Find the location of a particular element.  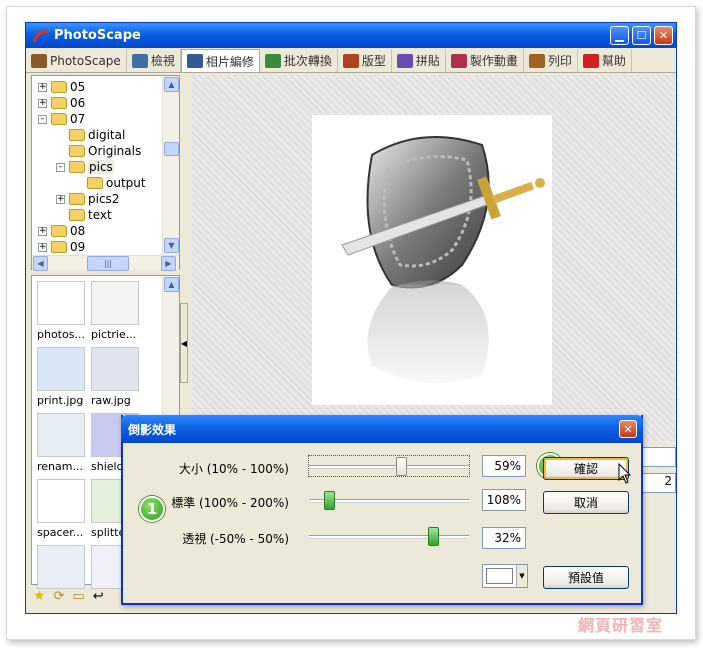

tree-item: +08 is located at coordinates (61, 231).